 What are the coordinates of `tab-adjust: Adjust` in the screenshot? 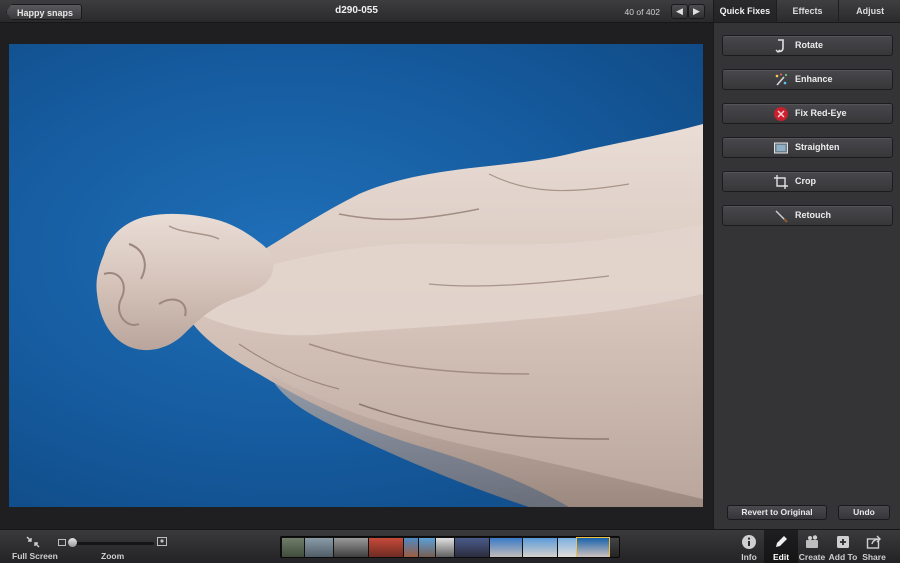 It's located at (869, 11).